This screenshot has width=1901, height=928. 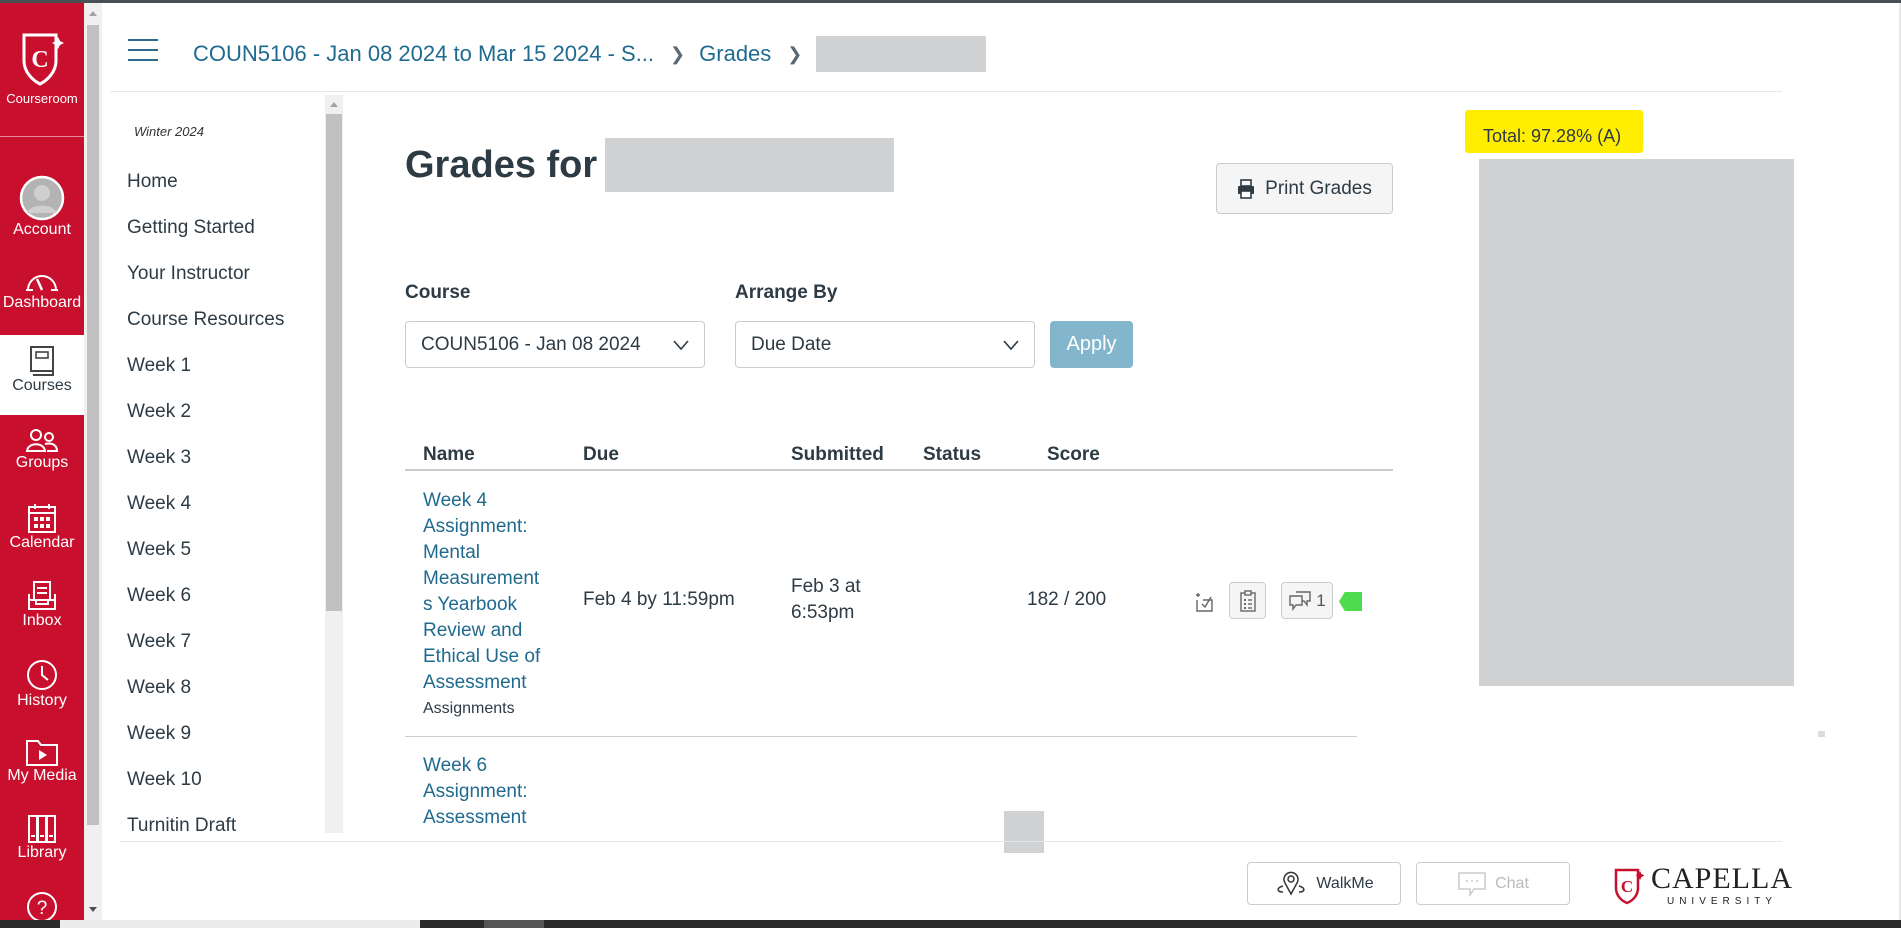 What do you see at coordinates (205, 421) in the screenshot?
I see `course-nav-item: Week 2` at bounding box center [205, 421].